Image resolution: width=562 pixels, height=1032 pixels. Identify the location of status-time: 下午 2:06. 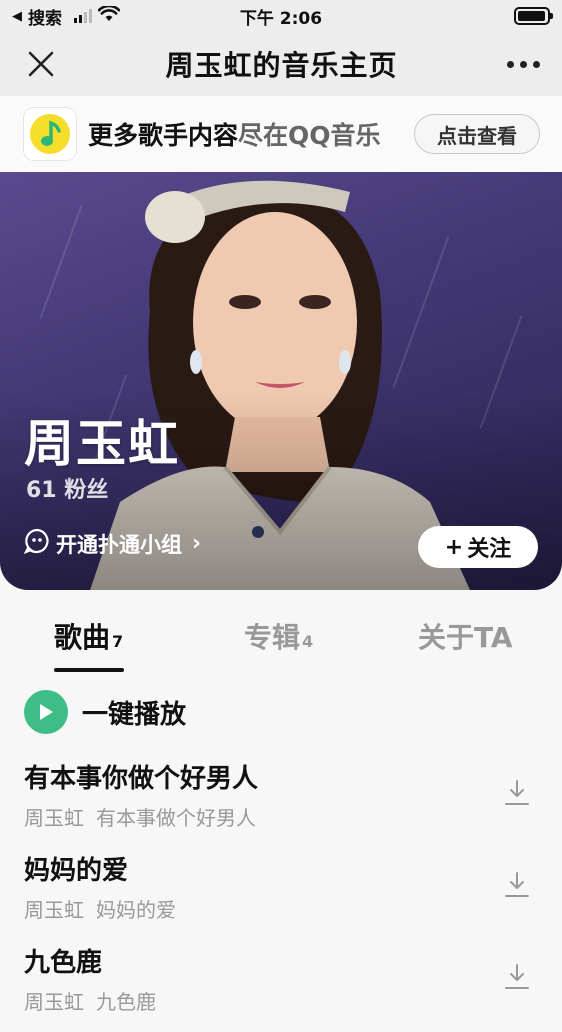
(281, 18).